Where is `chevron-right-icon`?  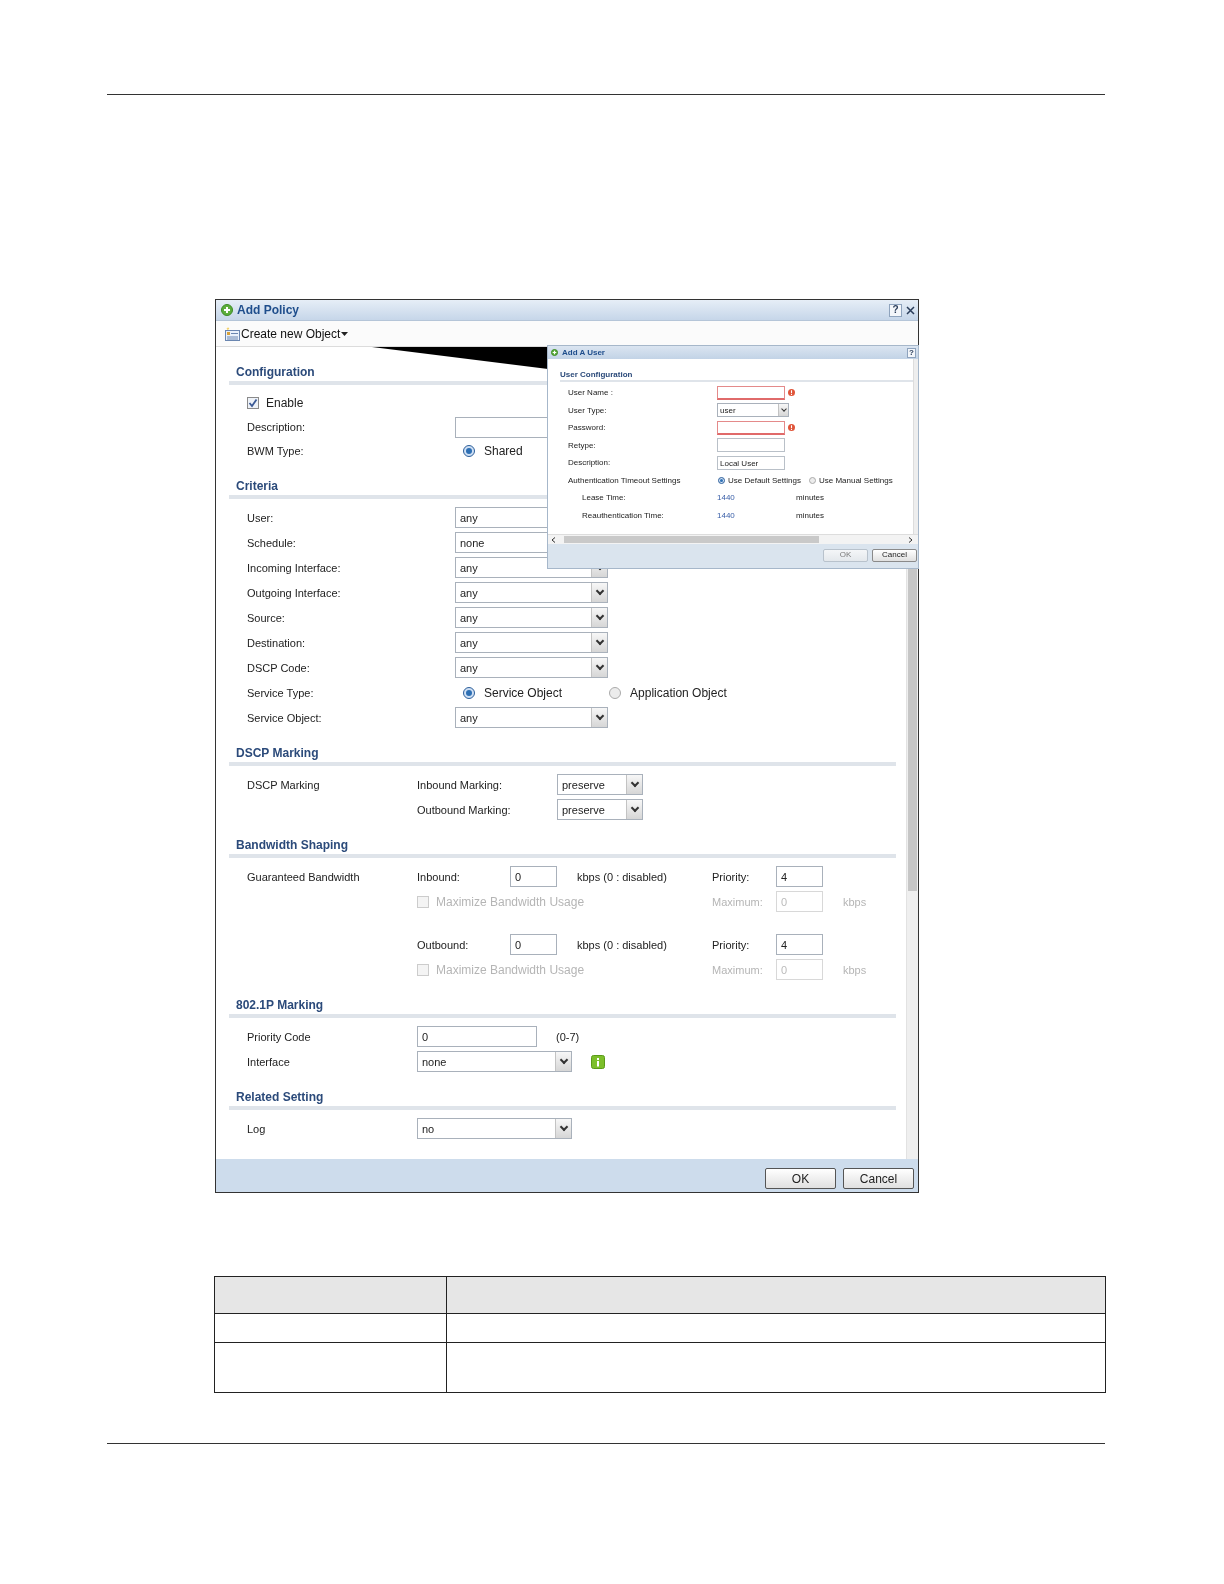
chevron-right-icon is located at coordinates (910, 539).